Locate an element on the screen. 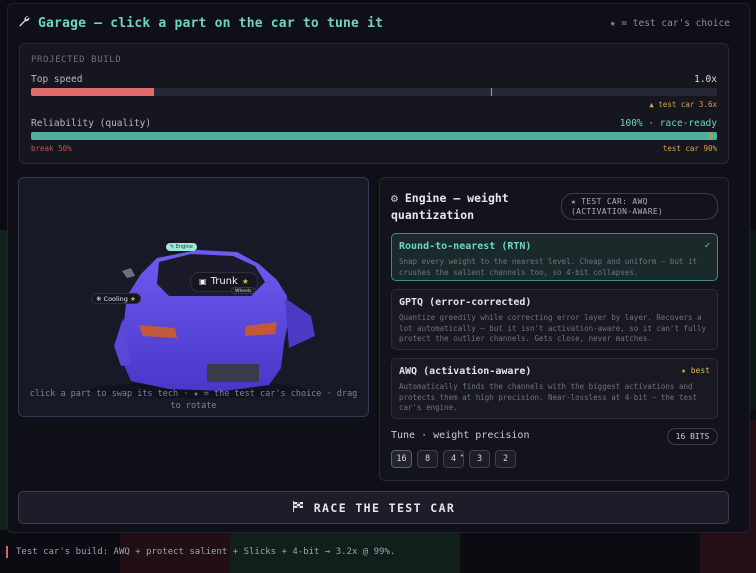  precision-chips: 16 8 4 • 3 2 is located at coordinates (453, 459).